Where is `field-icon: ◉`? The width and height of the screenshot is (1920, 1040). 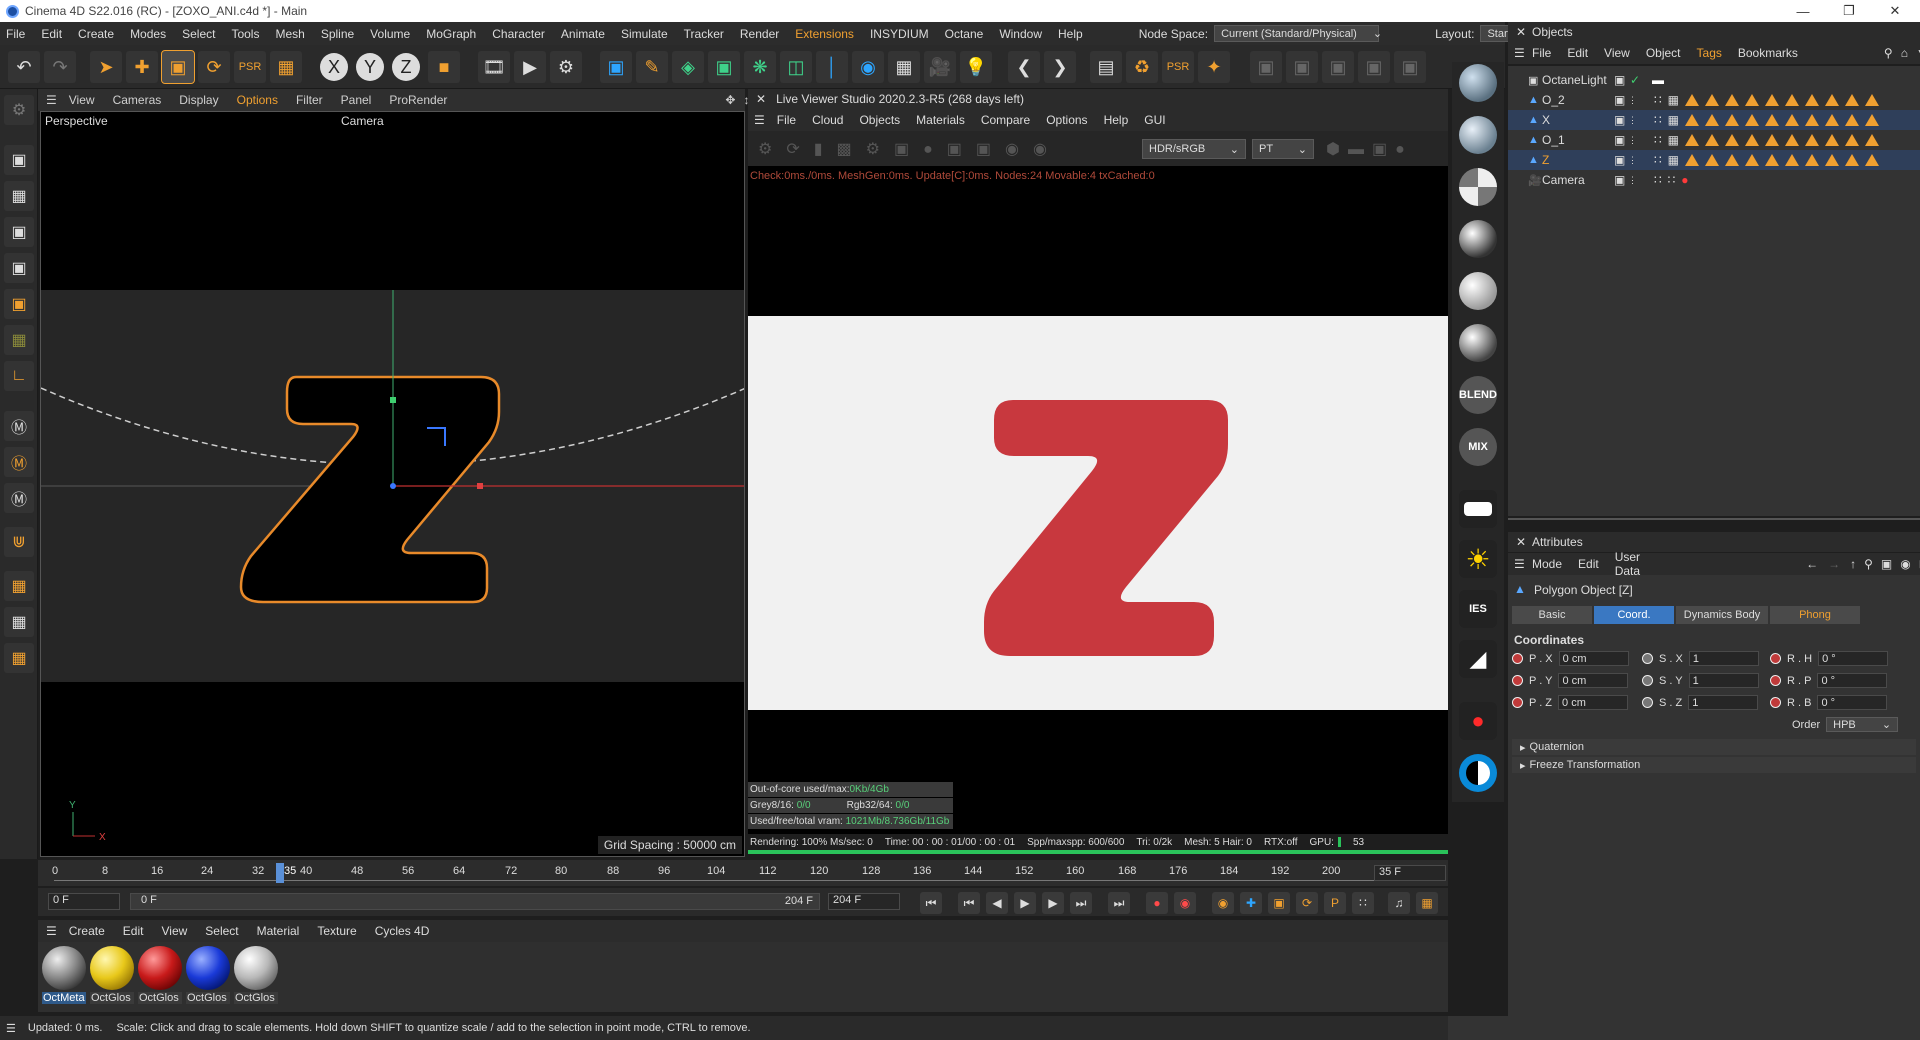 field-icon: ◉ is located at coordinates (868, 67).